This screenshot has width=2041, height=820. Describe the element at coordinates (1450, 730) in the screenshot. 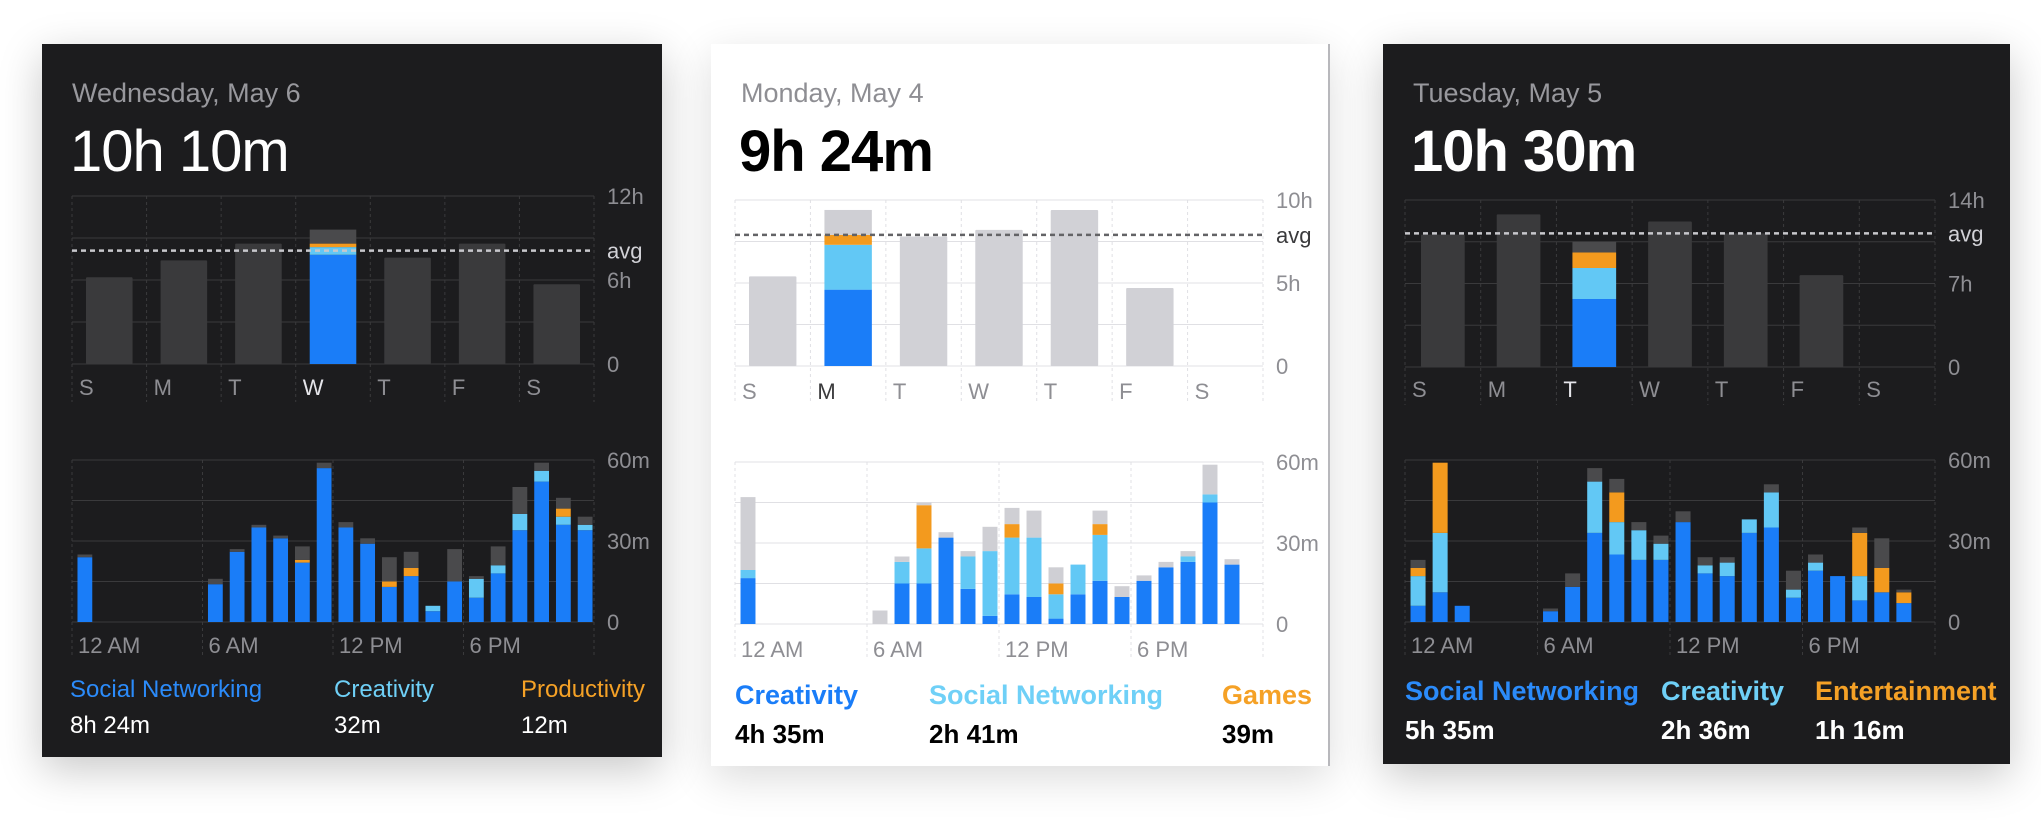

I see `legend-time-value: 5h 35m` at that location.